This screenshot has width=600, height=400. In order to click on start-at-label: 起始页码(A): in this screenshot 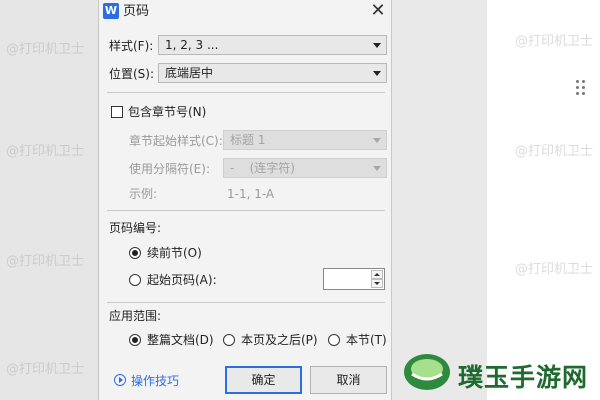, I will do `click(182, 280)`.